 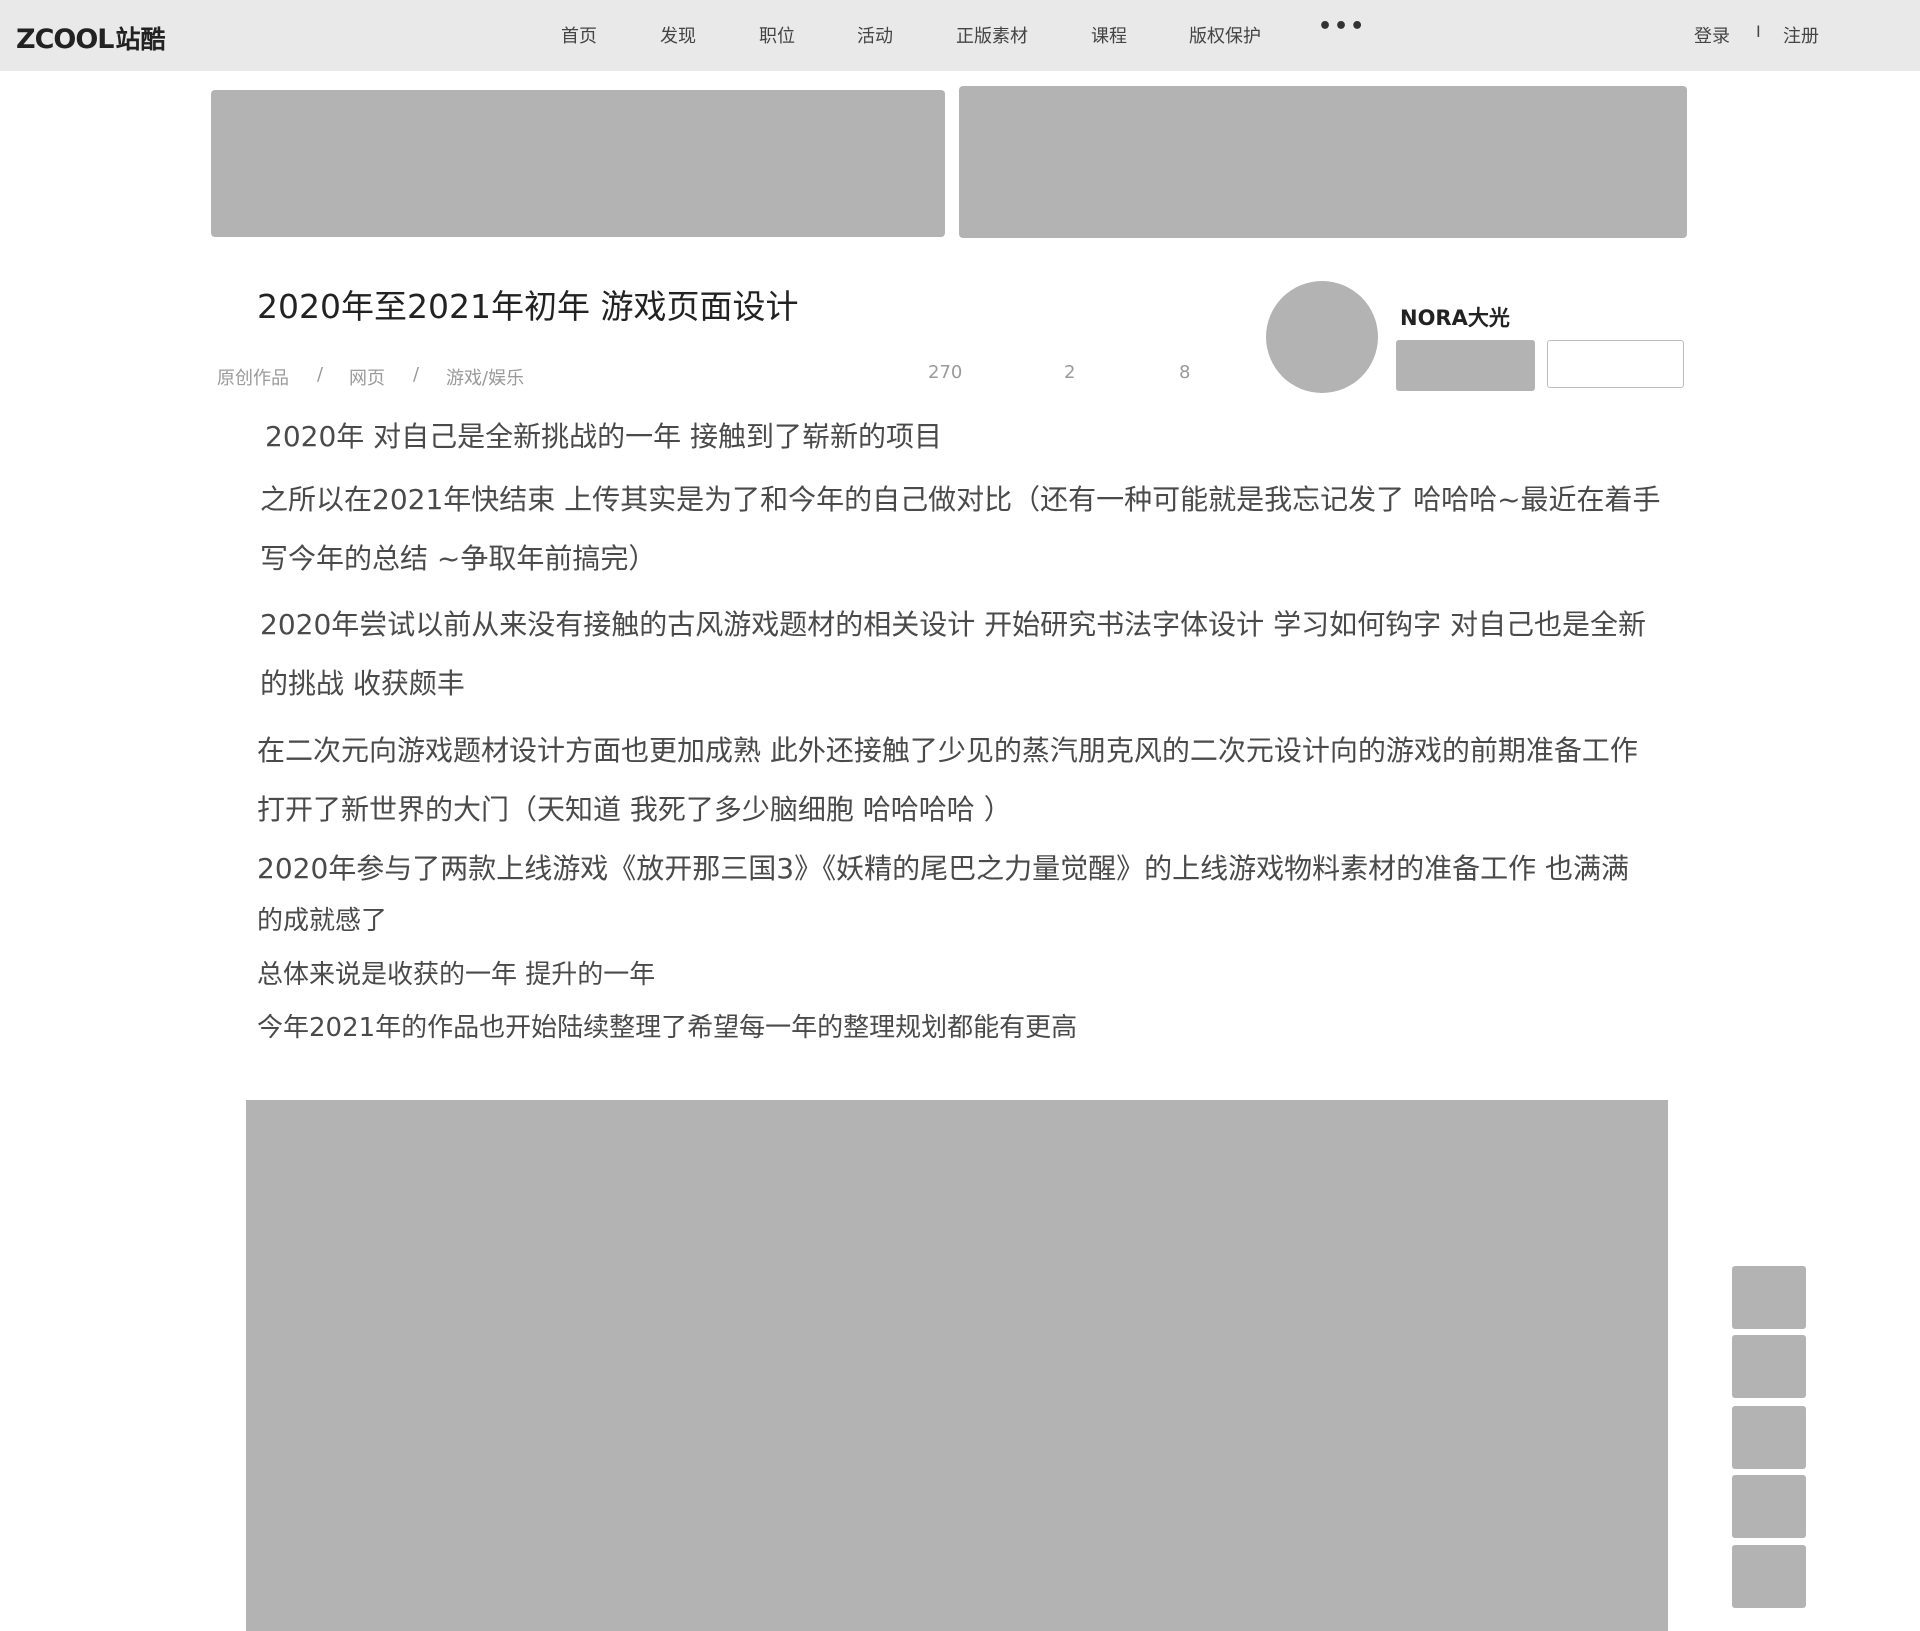 What do you see at coordinates (1322, 337) in the screenshot?
I see `author-avatar` at bounding box center [1322, 337].